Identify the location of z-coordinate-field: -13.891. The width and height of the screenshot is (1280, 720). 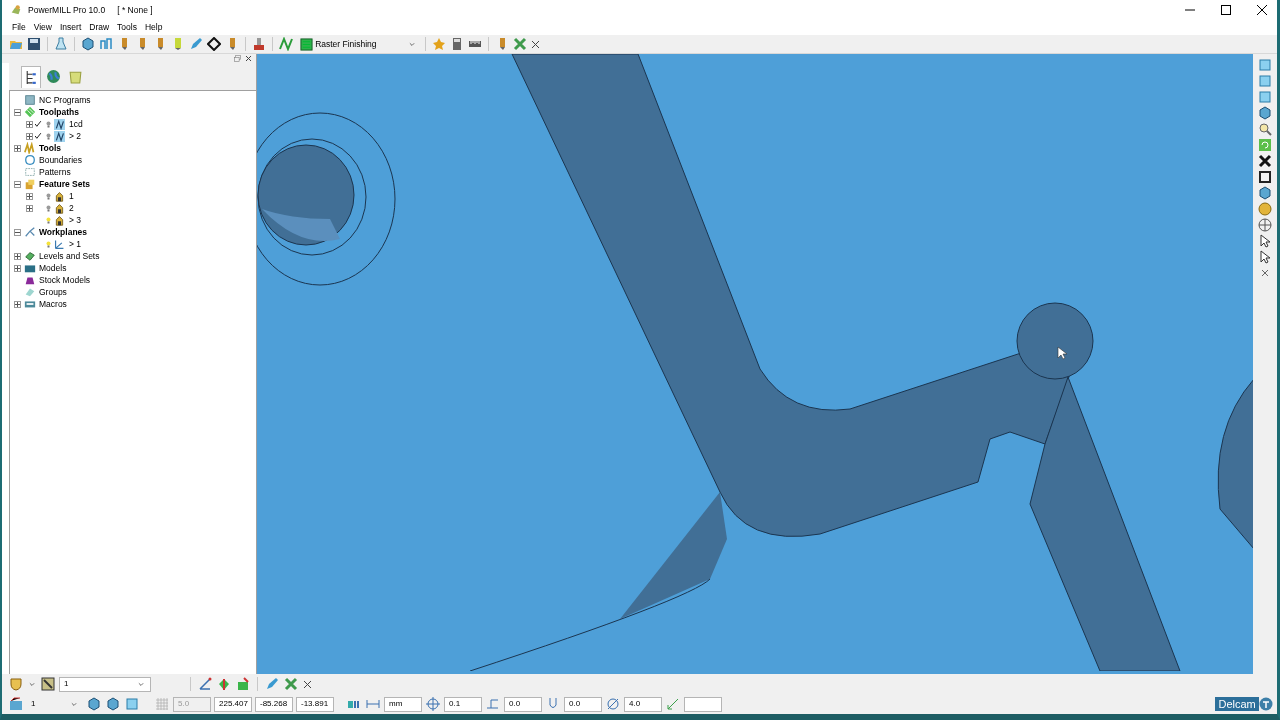
(315, 704).